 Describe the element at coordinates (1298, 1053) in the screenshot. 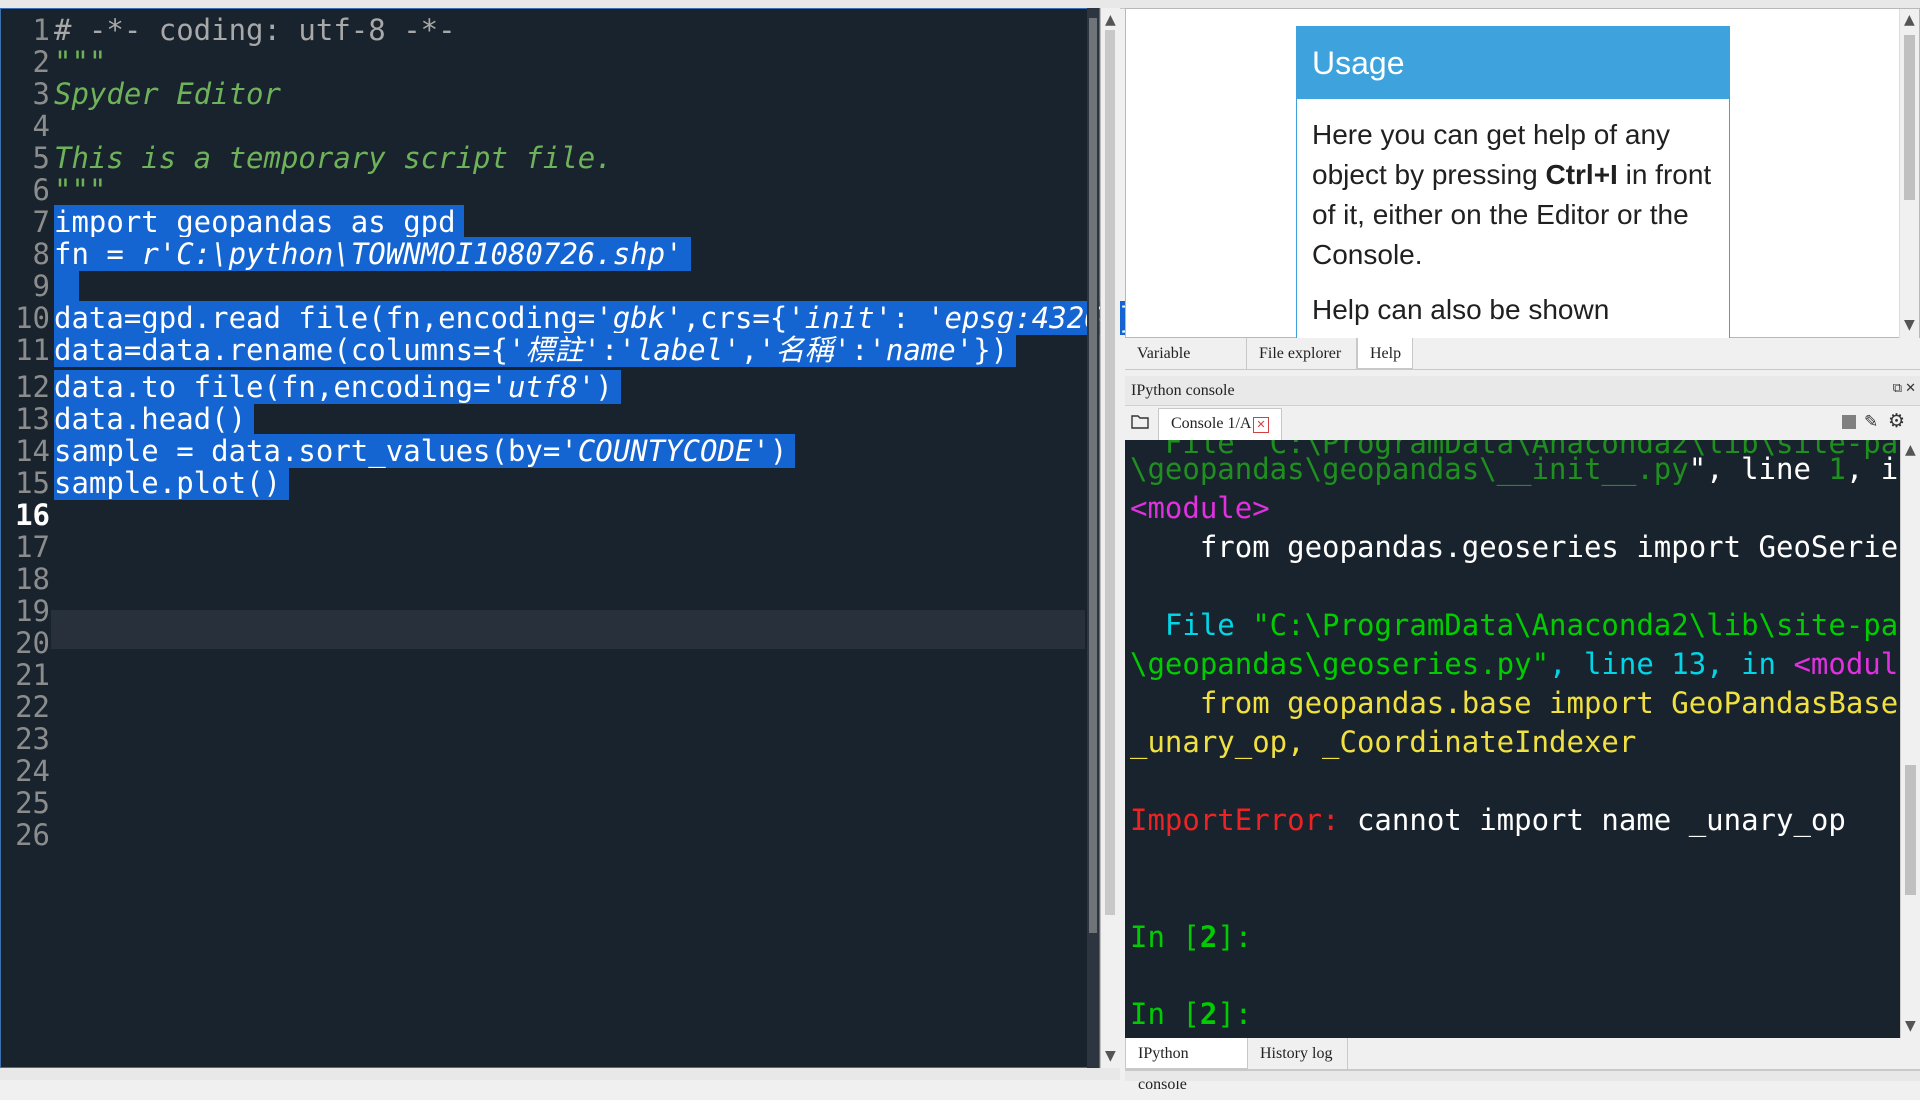

I see `tab-history-log: History log` at that location.